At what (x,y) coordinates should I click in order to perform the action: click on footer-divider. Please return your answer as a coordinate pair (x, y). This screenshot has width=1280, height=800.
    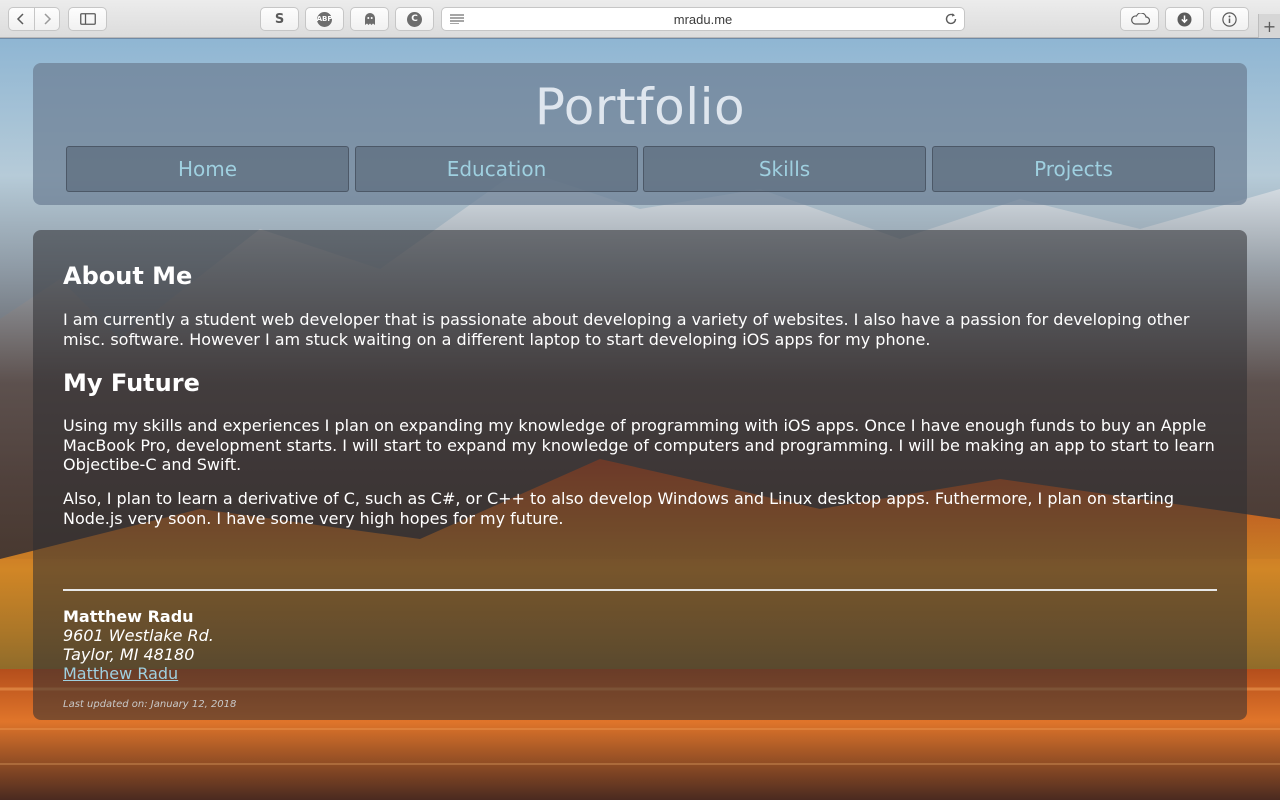
    Looking at the image, I should click on (640, 590).